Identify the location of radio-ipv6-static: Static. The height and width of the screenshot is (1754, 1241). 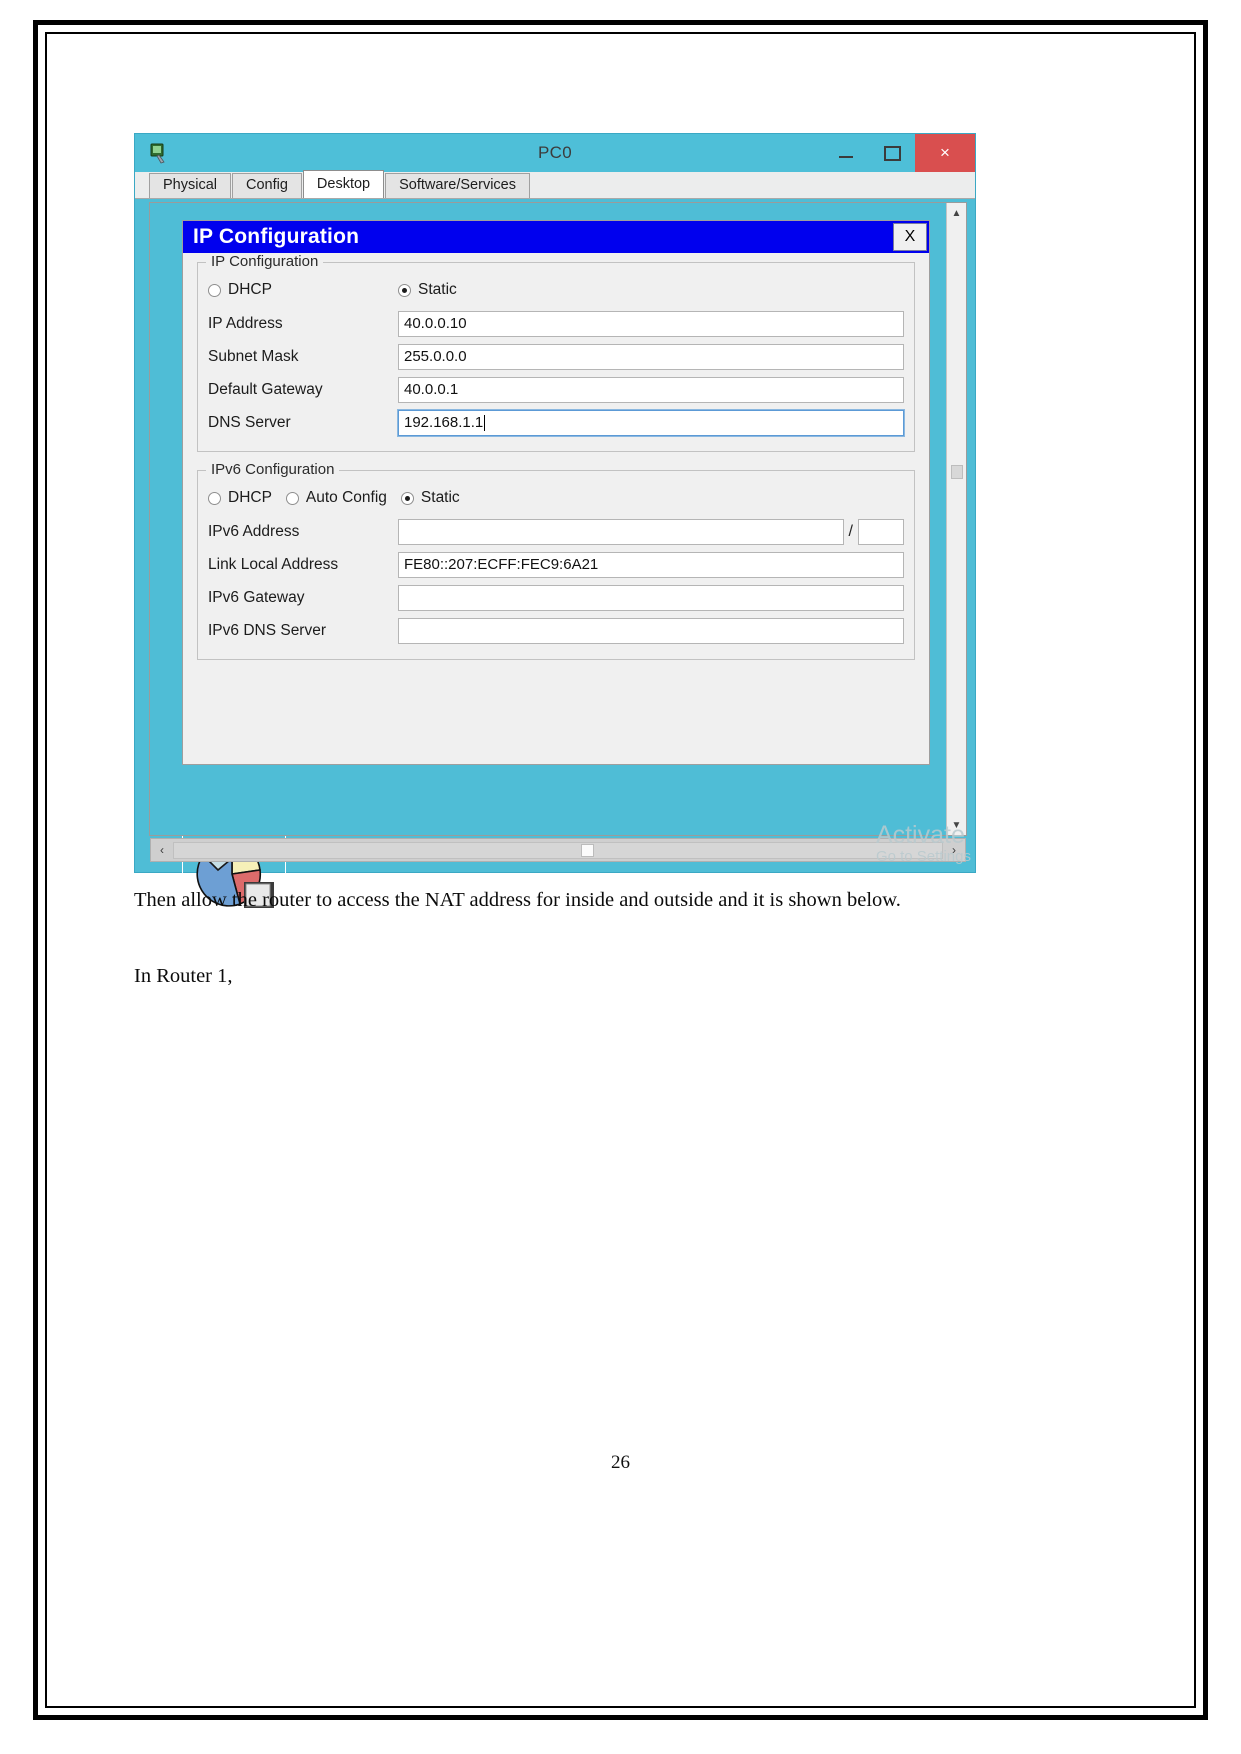
(430, 498).